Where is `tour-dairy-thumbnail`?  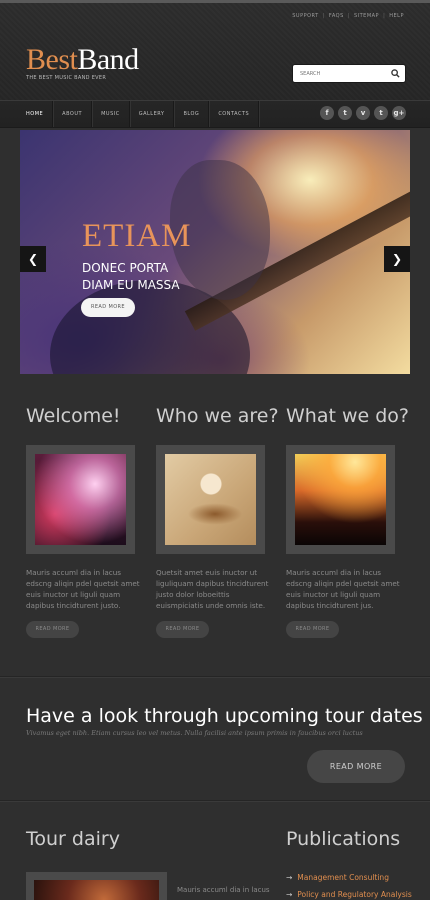 tour-dairy-thumbnail is located at coordinates (96, 886).